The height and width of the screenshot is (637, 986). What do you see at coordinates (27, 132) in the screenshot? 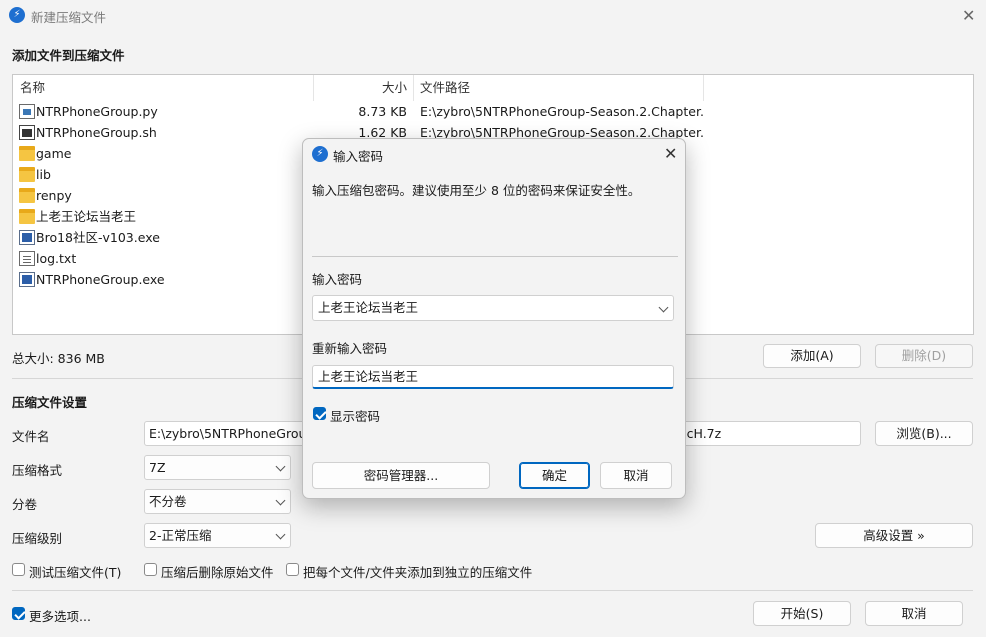
I see `shell-file-icon` at bounding box center [27, 132].